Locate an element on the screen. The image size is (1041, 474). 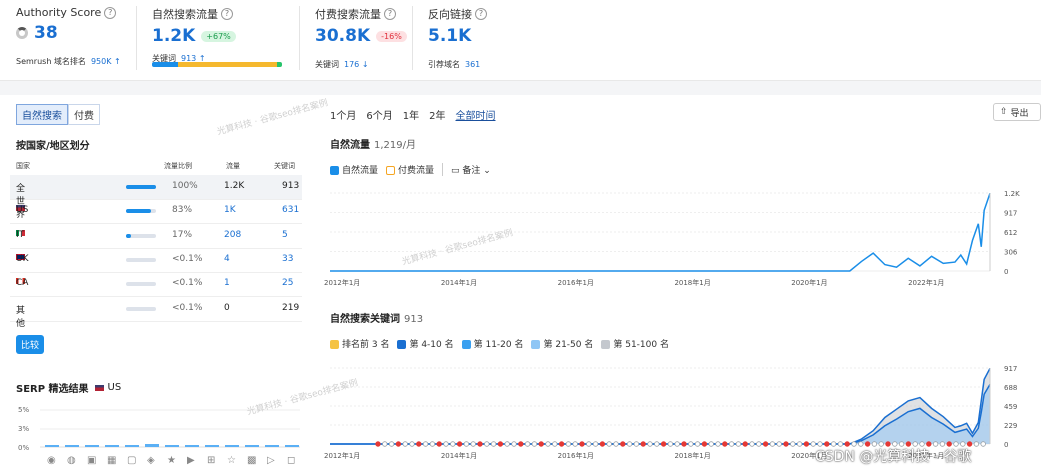
range-all: 全部时间 is located at coordinates (476, 114).